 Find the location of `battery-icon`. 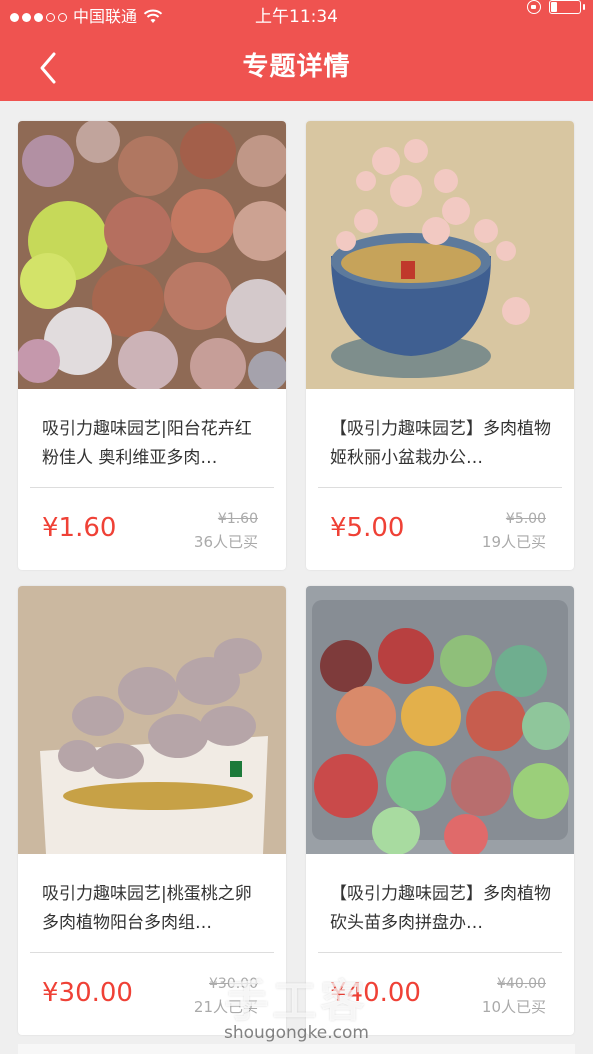

battery-icon is located at coordinates (567, 7).